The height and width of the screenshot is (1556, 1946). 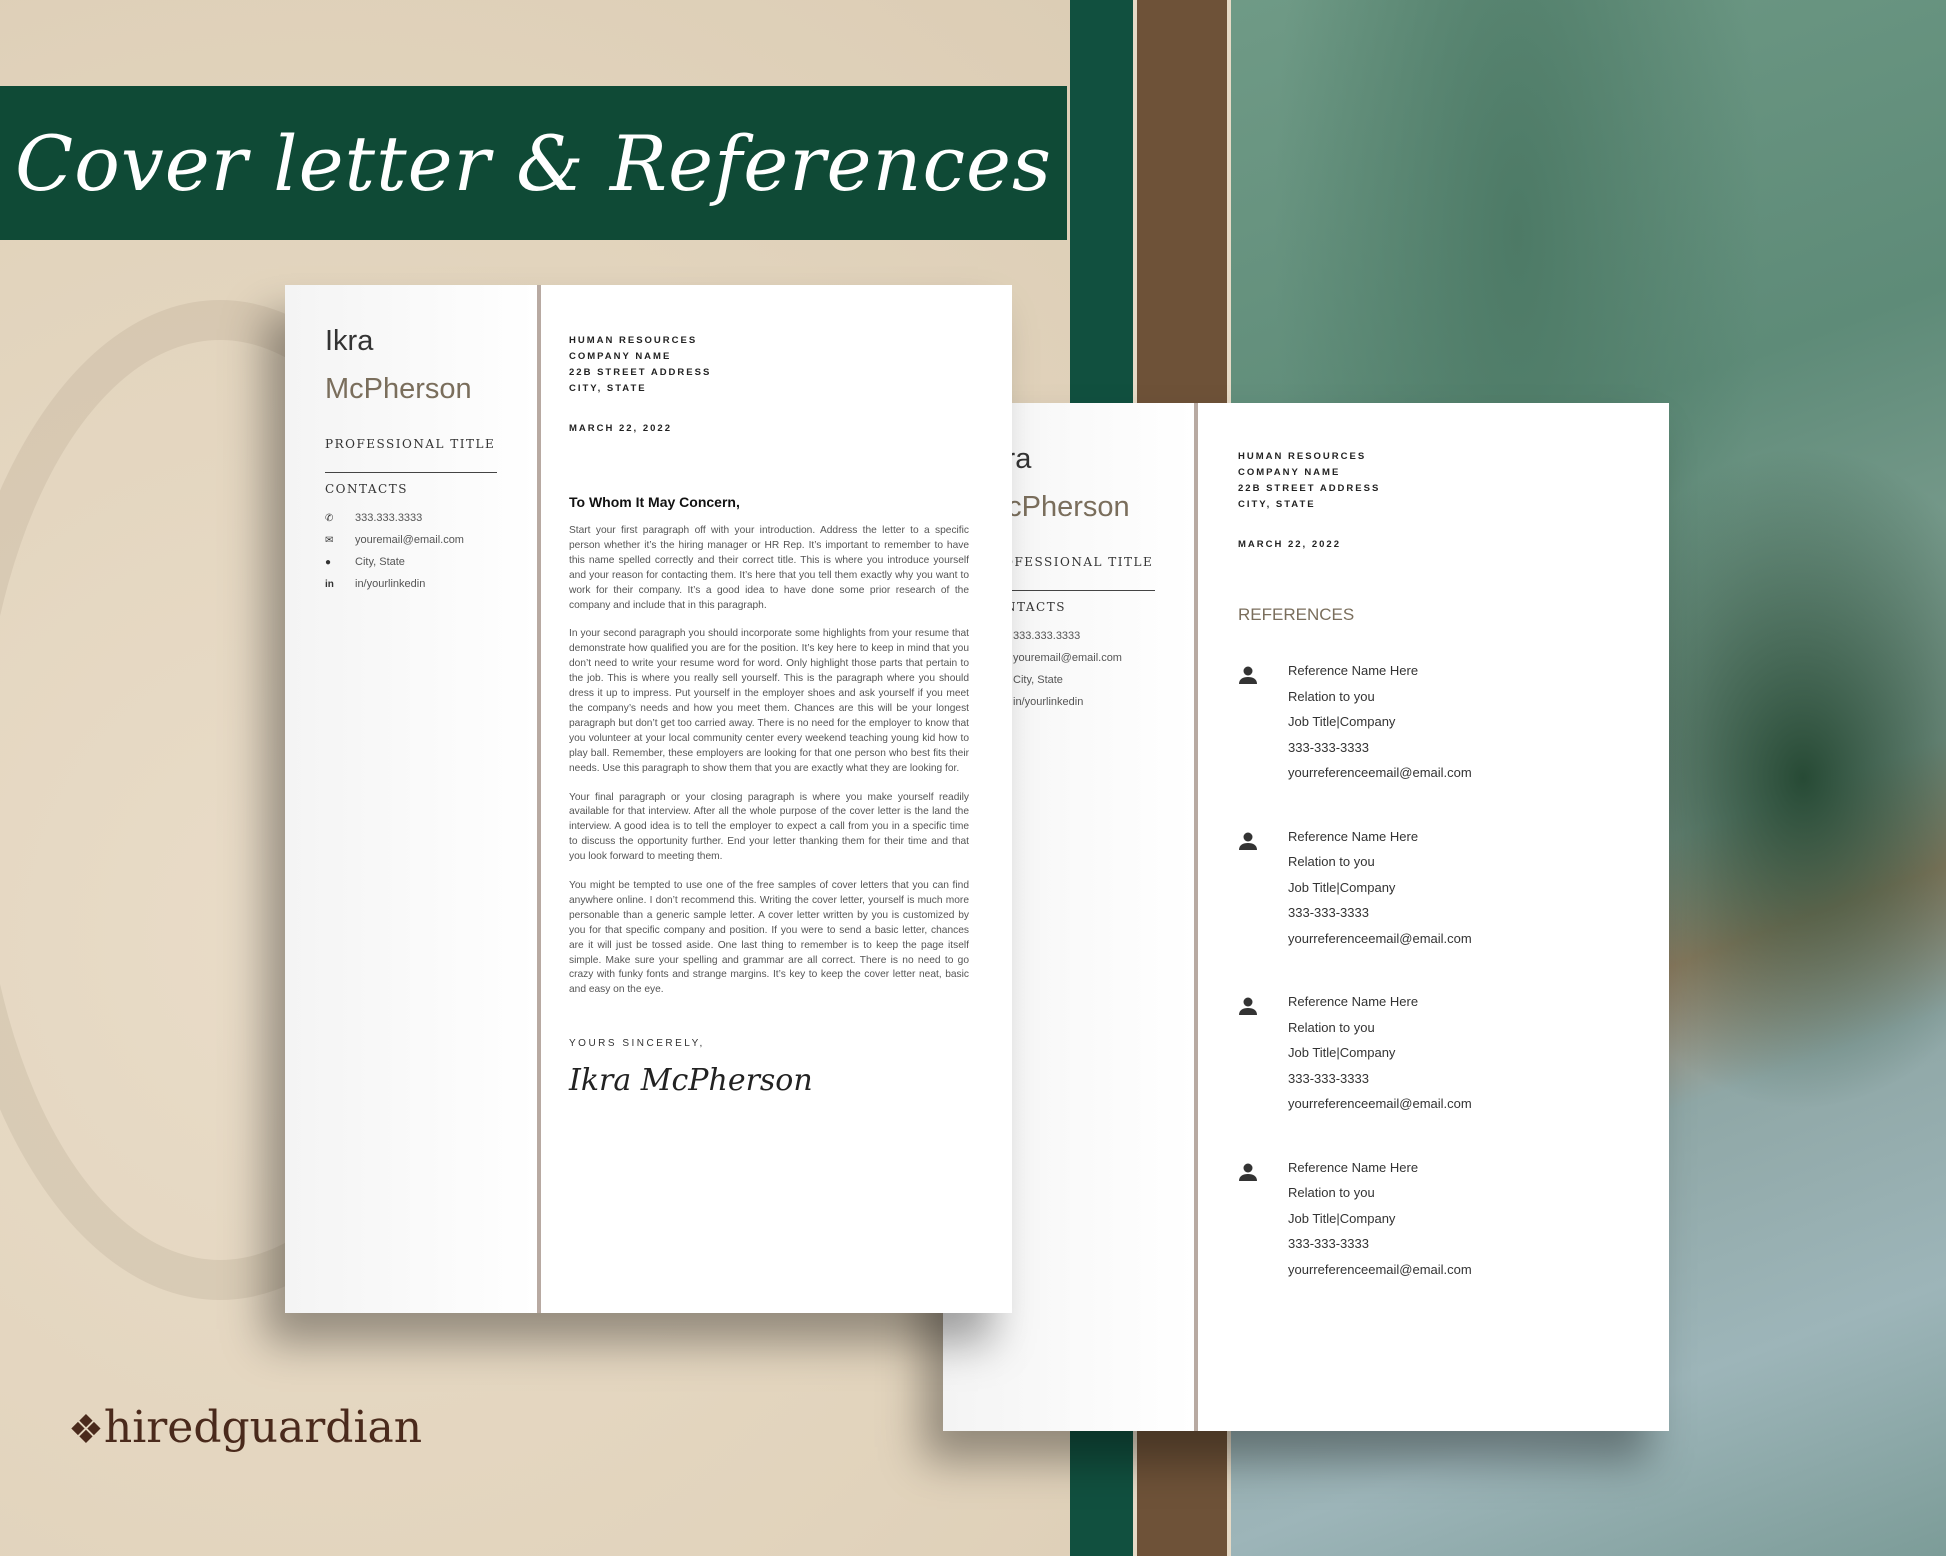 I want to click on signature: Ikra McPherson, so click(x=691, y=1081).